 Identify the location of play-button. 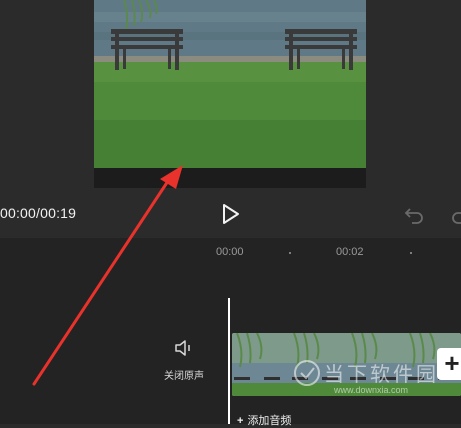
(230, 214).